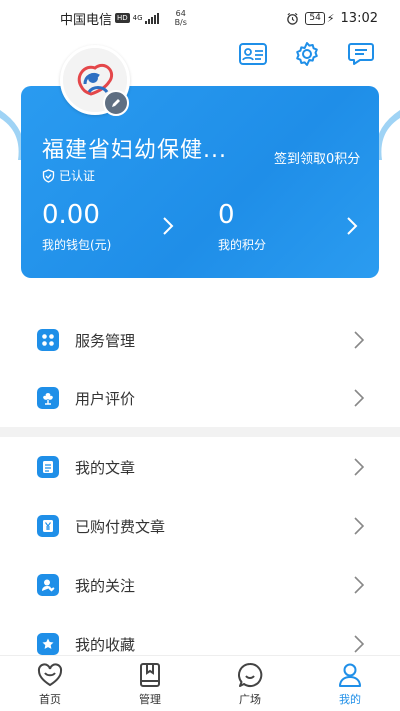 The width and height of the screenshot is (400, 711). What do you see at coordinates (250, 699) in the screenshot?
I see `tab-label: 广场` at bounding box center [250, 699].